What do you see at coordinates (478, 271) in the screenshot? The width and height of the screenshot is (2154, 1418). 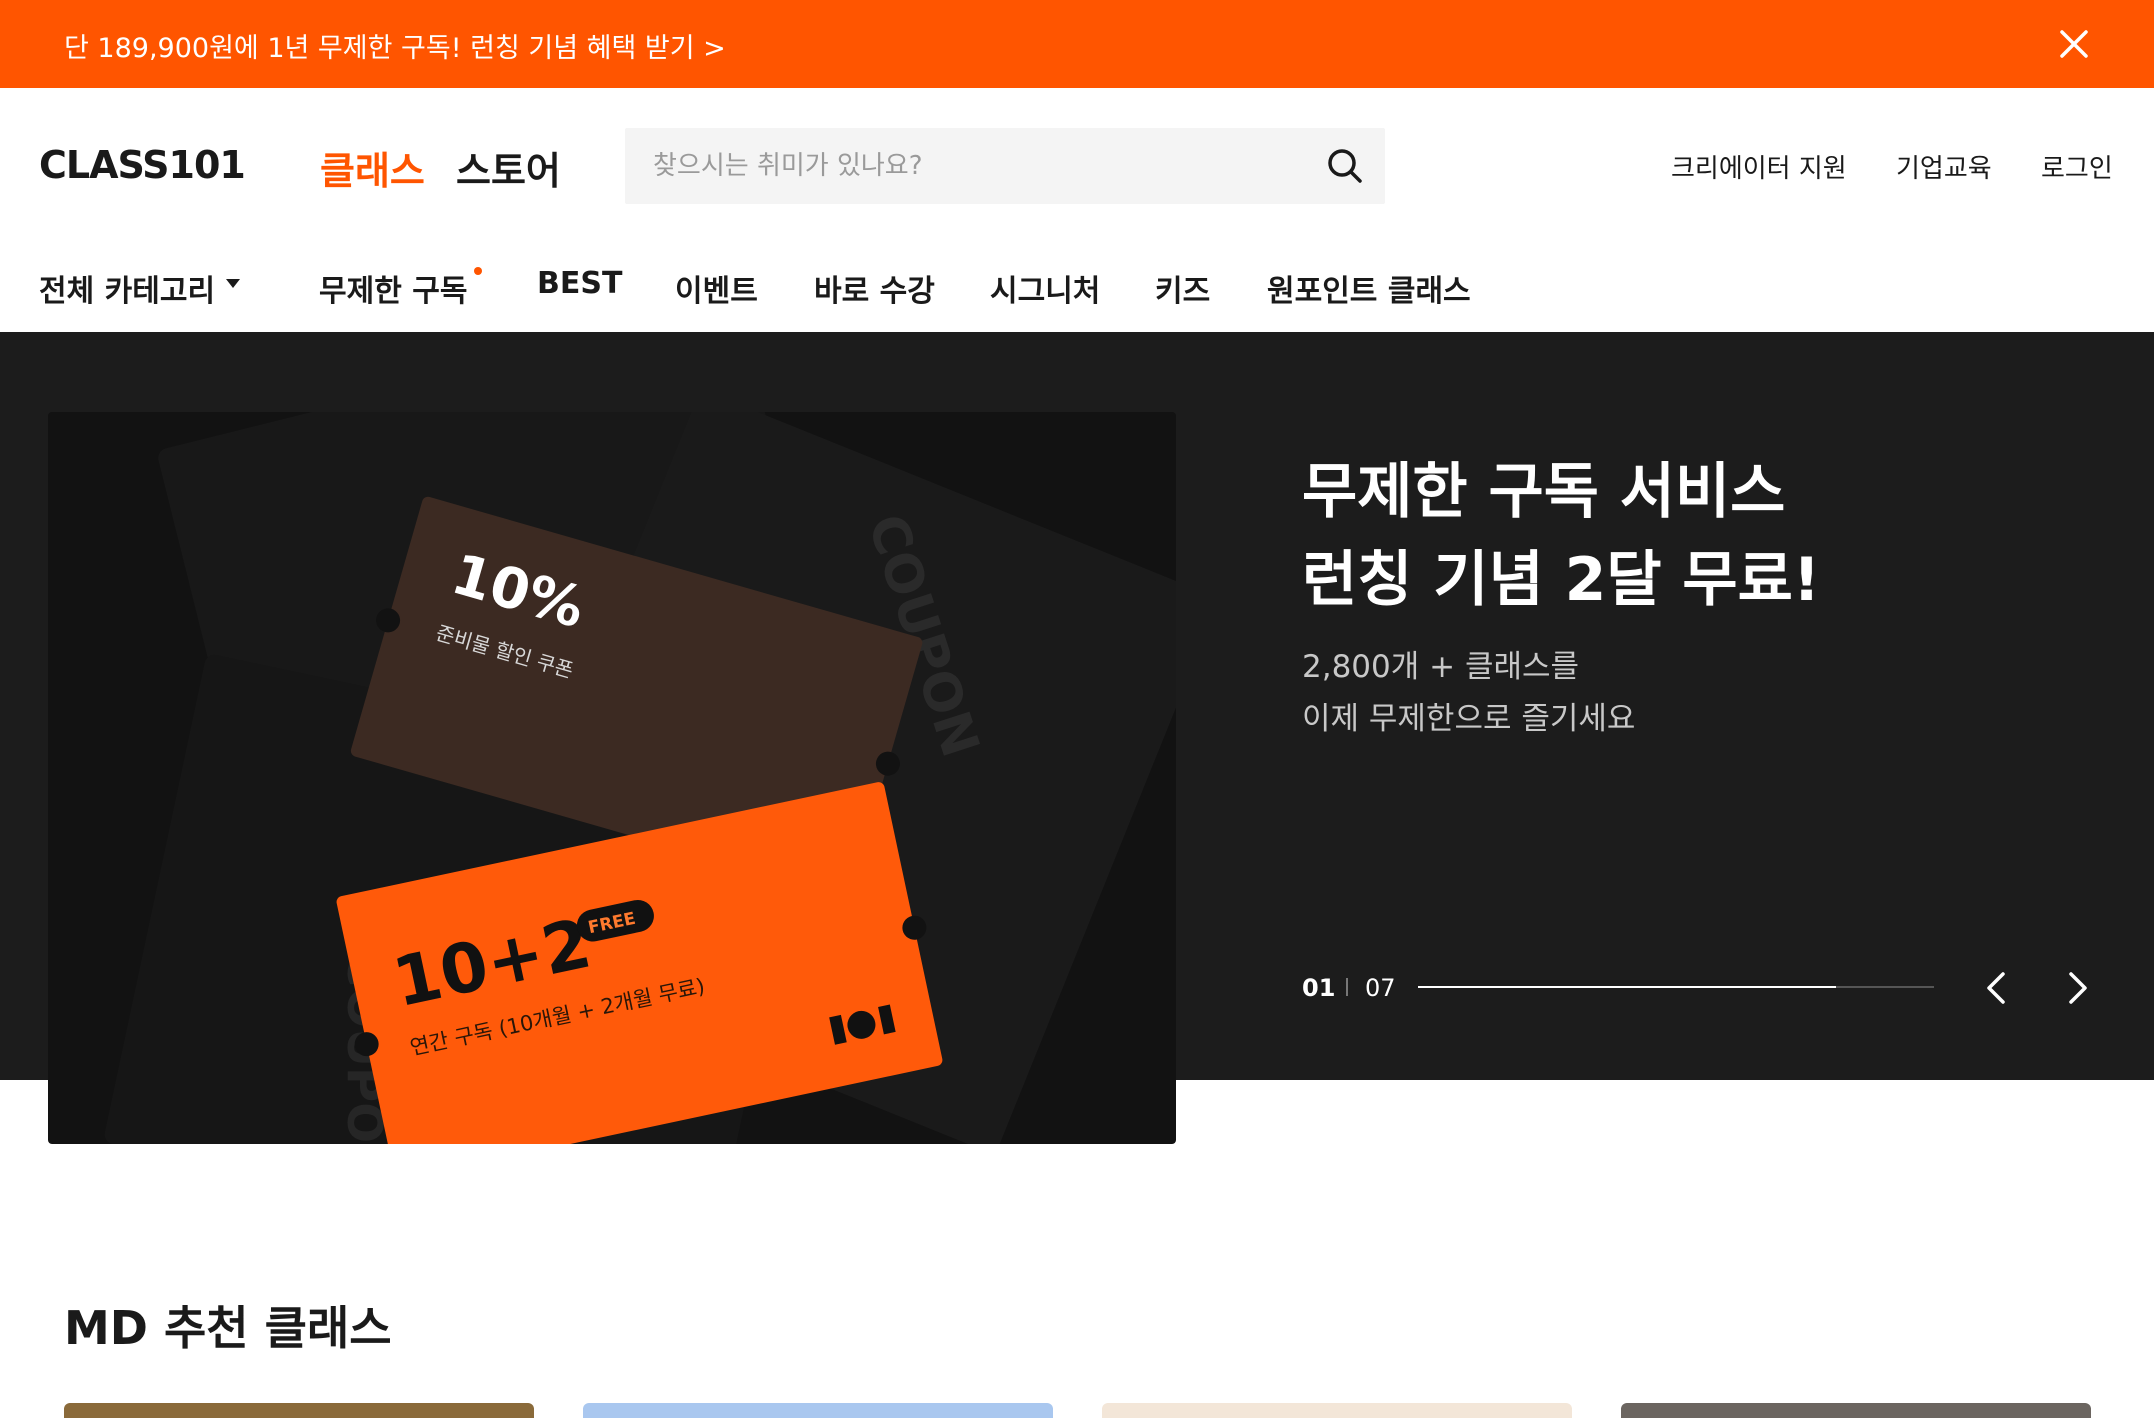 I see `new-badge-dot` at bounding box center [478, 271].